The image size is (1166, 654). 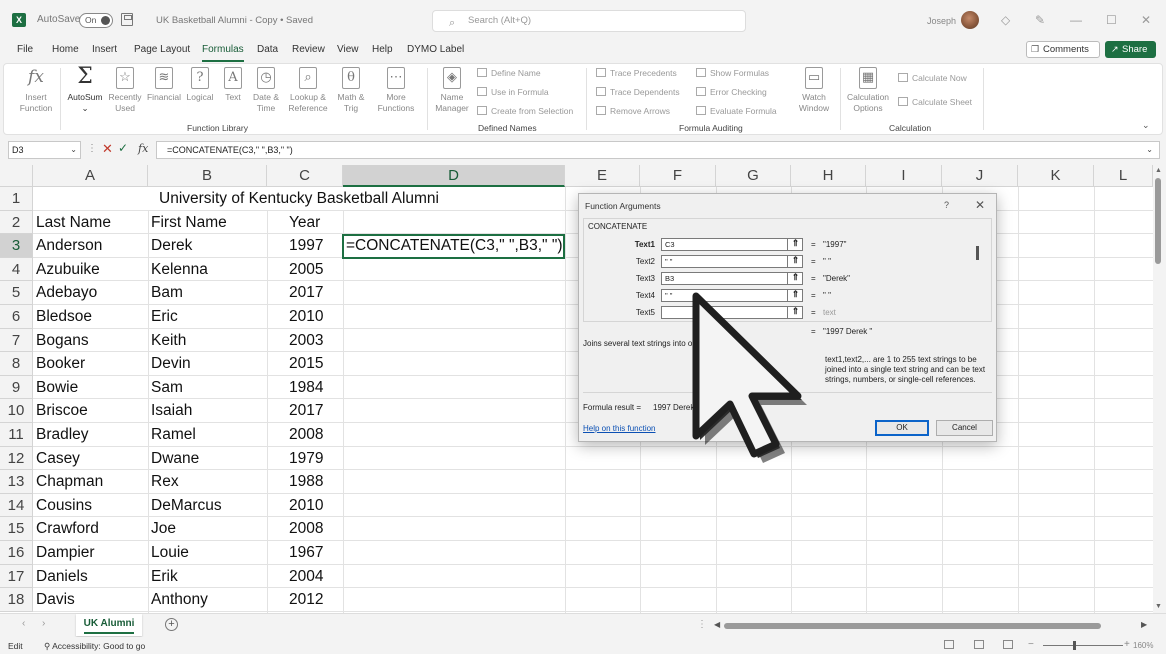 I want to click on page-break-view-icon, so click(x=1008, y=644).